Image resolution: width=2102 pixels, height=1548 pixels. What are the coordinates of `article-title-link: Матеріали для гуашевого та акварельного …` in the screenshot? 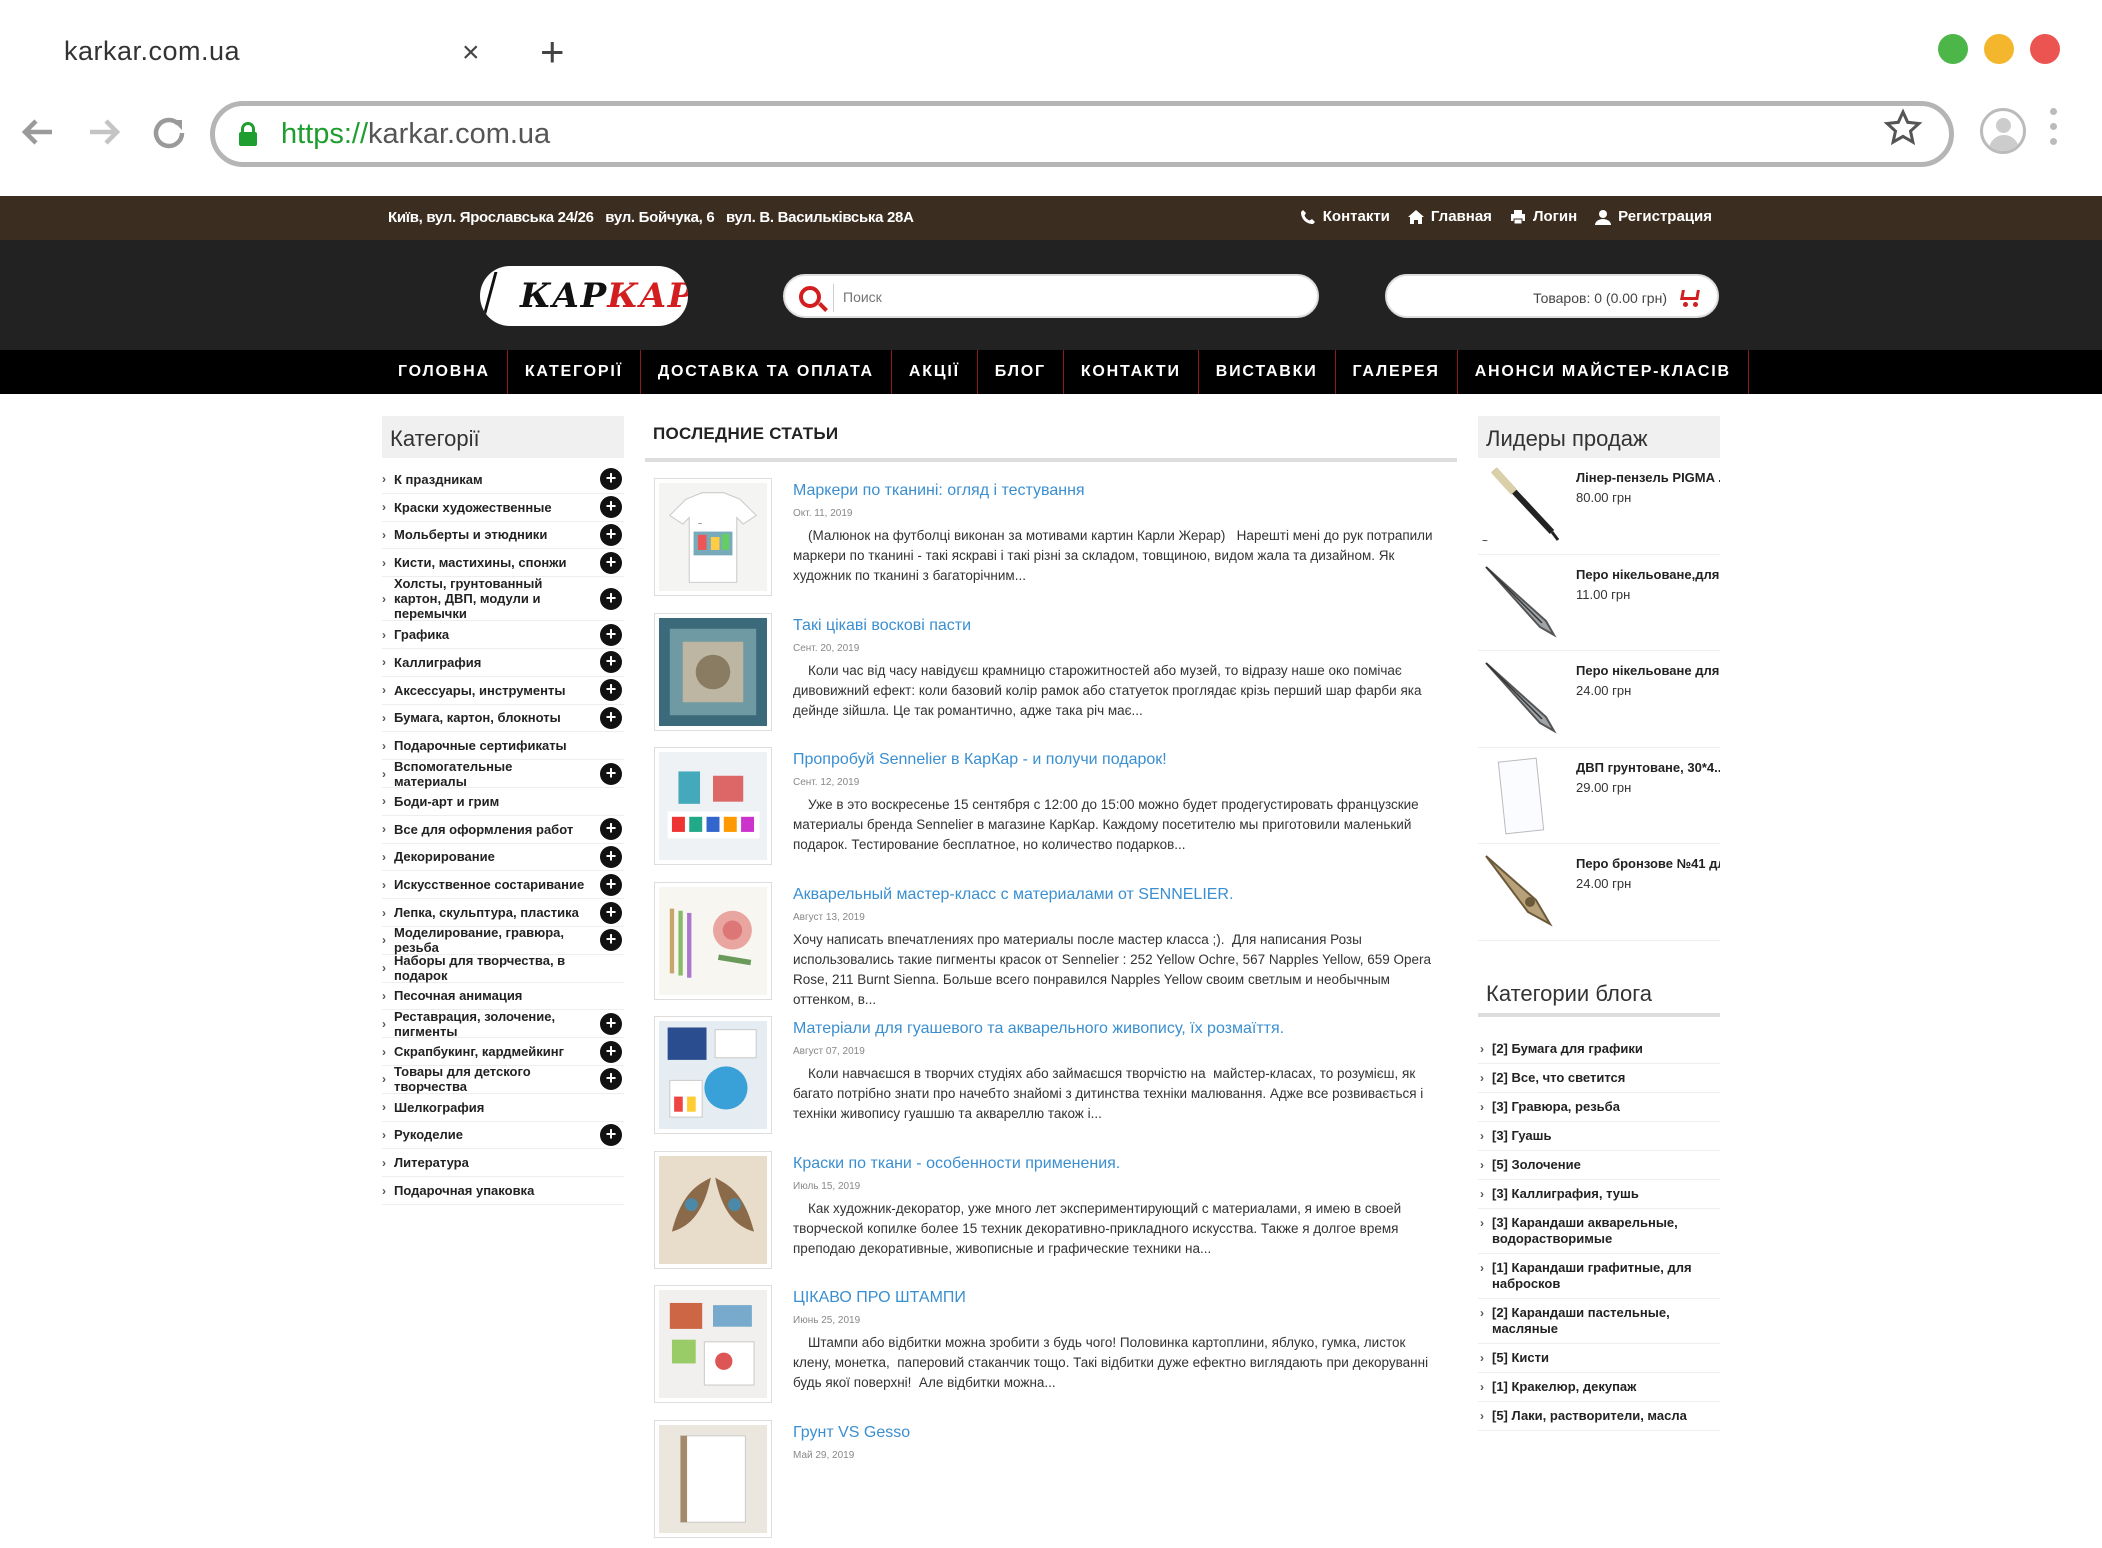 It's located at (1038, 1029).